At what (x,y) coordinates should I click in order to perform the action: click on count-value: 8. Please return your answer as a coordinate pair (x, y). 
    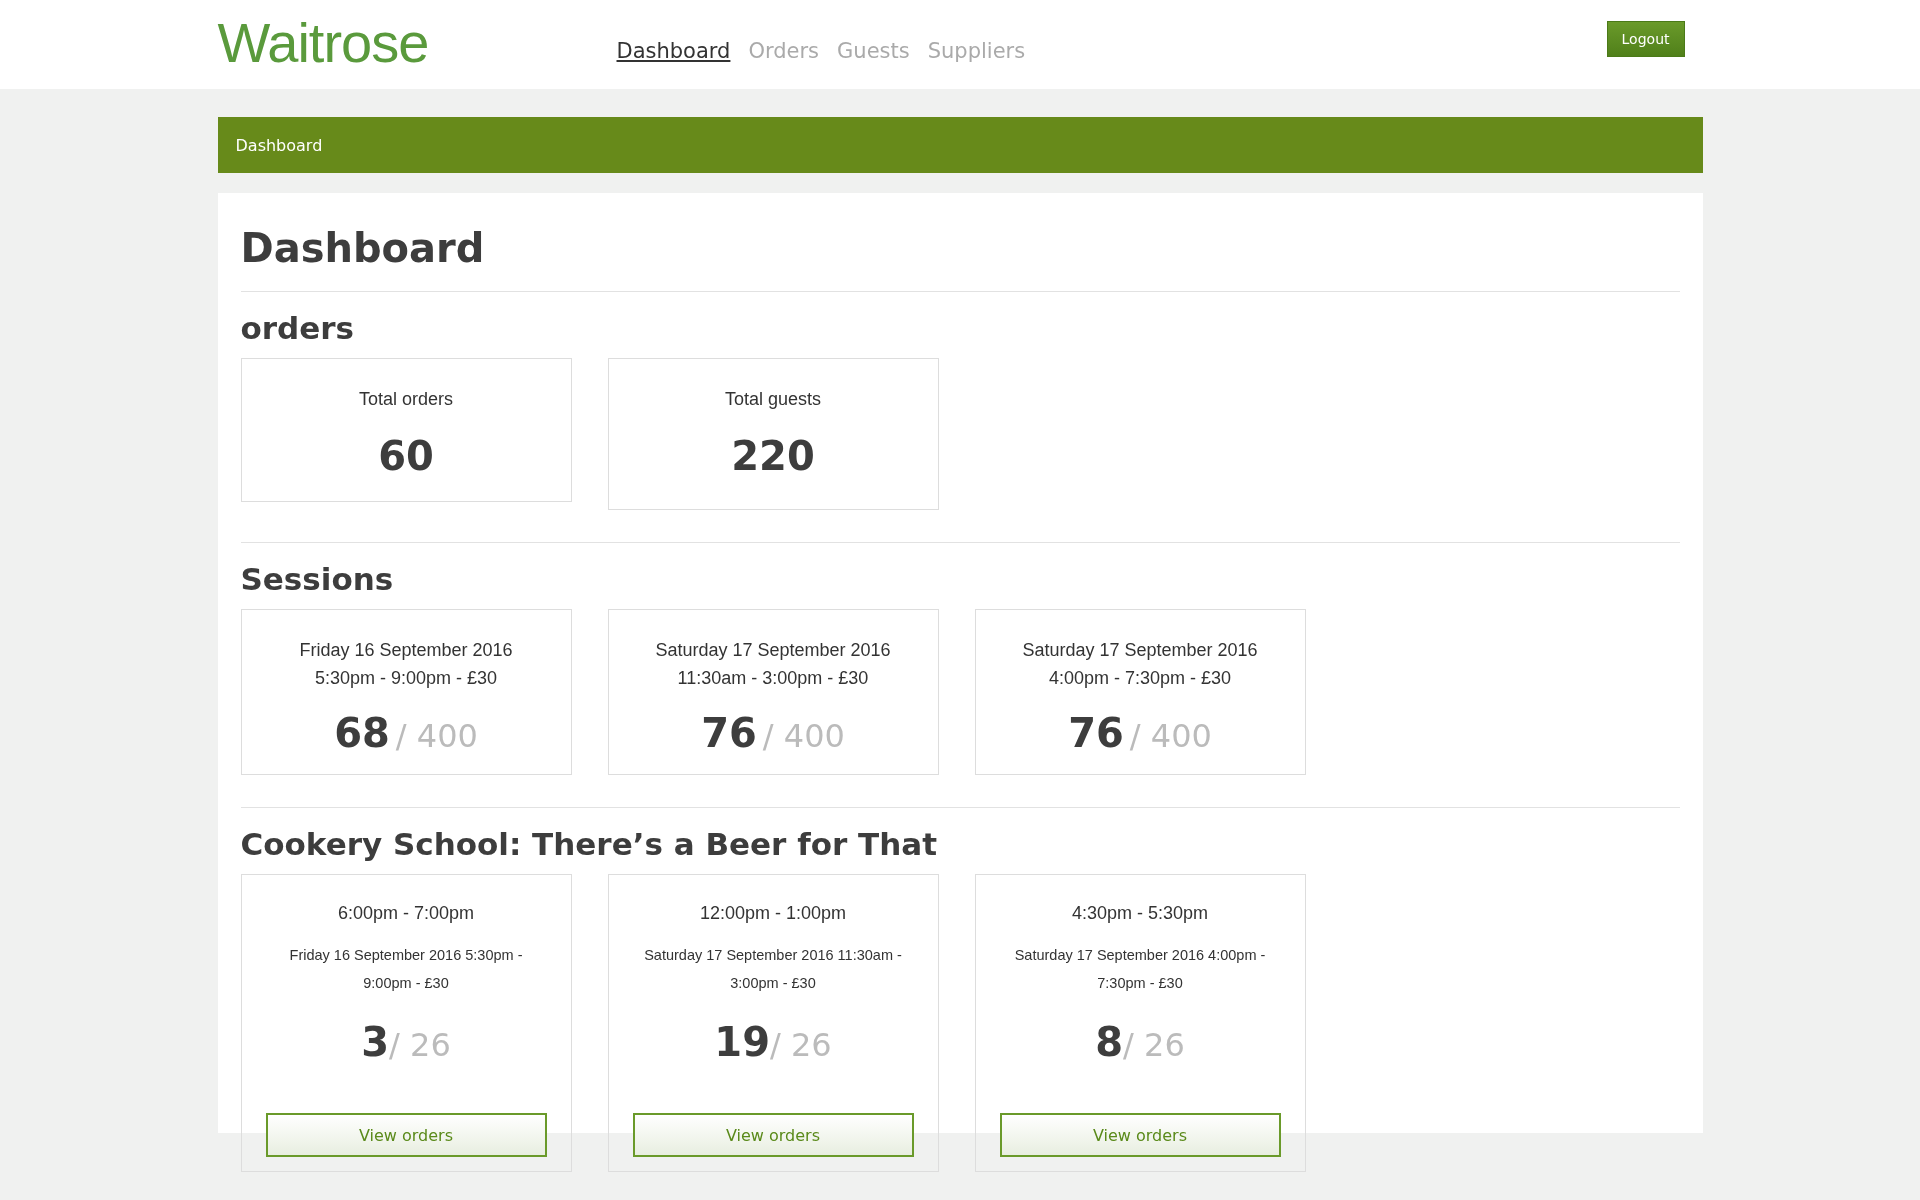
    Looking at the image, I should click on (1109, 1042).